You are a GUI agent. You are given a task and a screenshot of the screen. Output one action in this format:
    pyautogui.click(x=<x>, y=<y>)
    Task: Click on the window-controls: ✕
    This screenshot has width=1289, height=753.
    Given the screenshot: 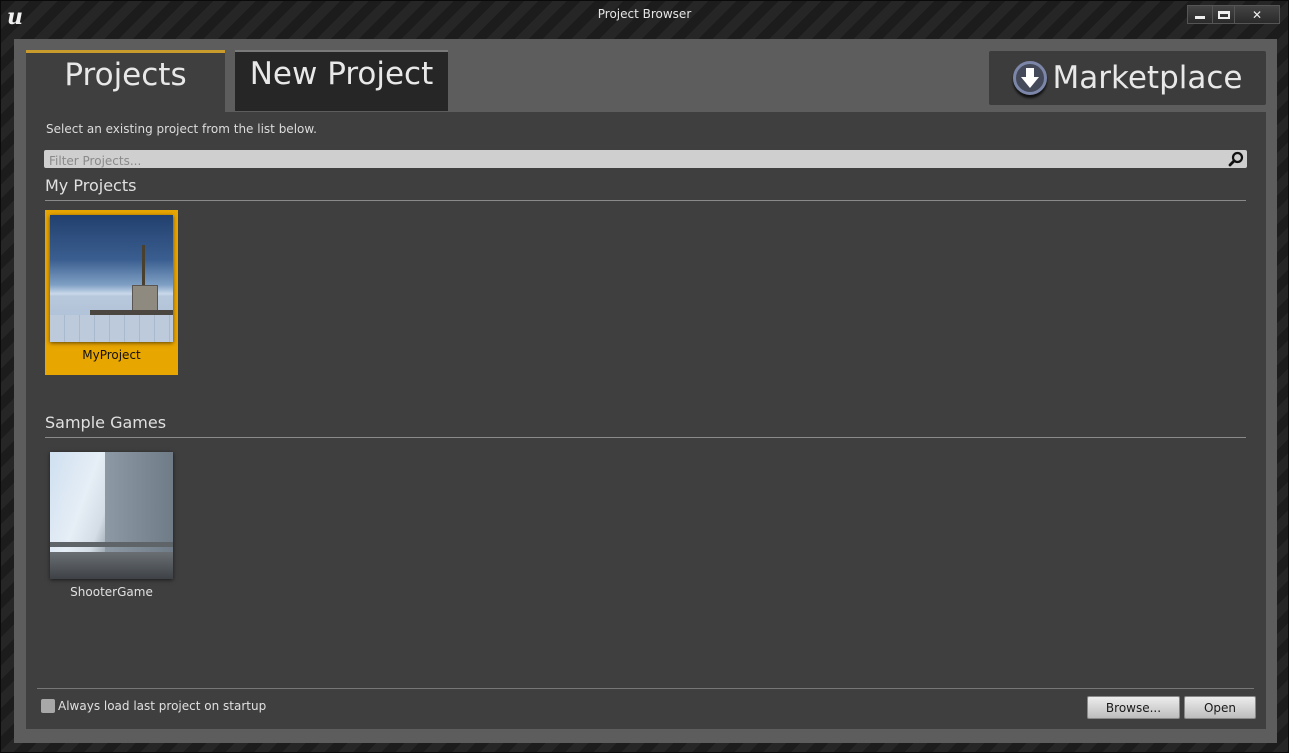 What is the action you would take?
    pyautogui.click(x=1233, y=14)
    